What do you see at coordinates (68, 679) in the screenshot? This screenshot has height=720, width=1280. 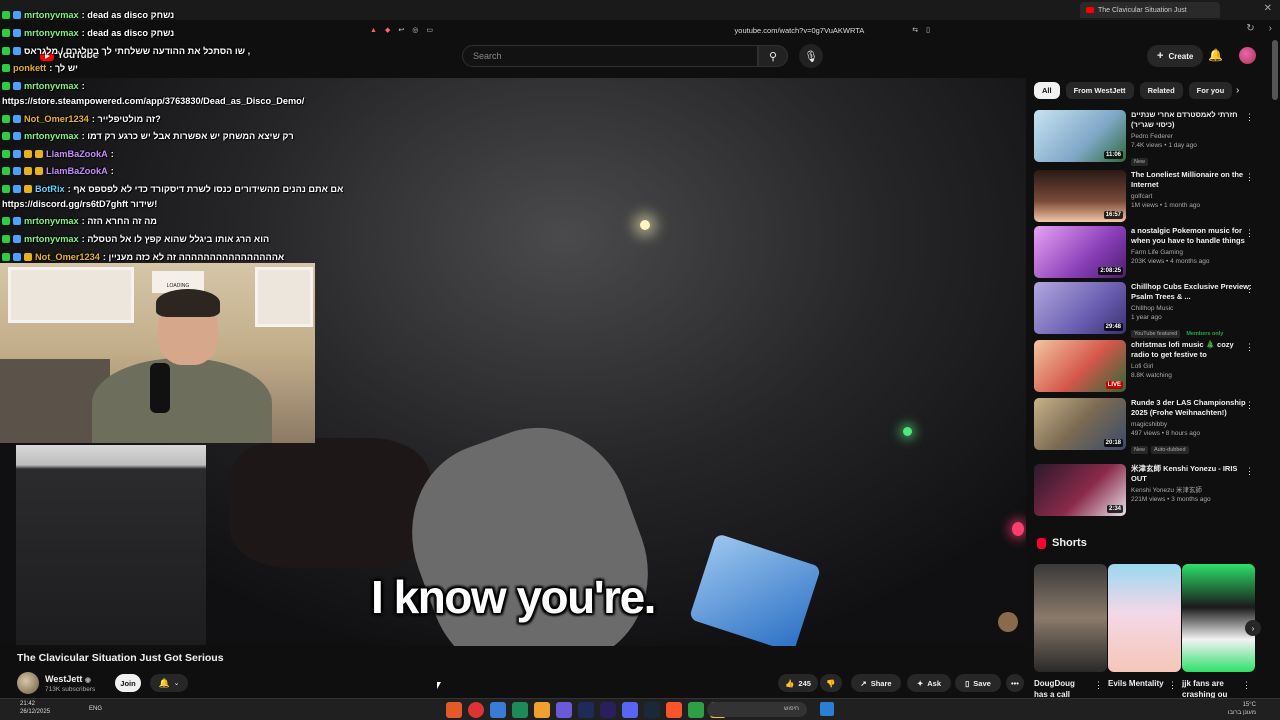 I see `channel-name: WestJett ◉` at bounding box center [68, 679].